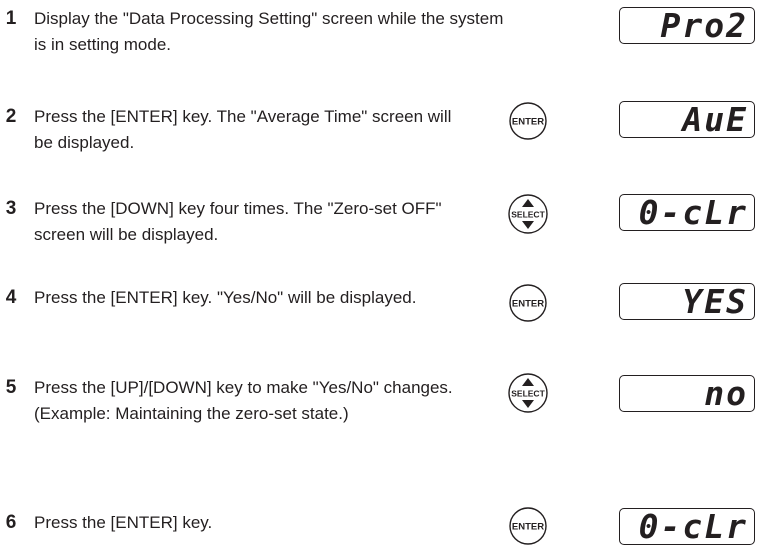  I want to click on step-number: 6, so click(11, 522).